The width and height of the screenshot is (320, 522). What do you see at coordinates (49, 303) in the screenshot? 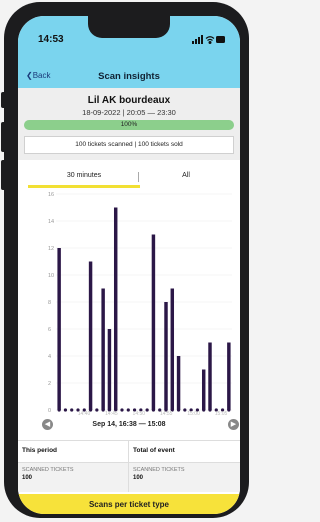
I see `y-tick-label: 8` at bounding box center [49, 303].